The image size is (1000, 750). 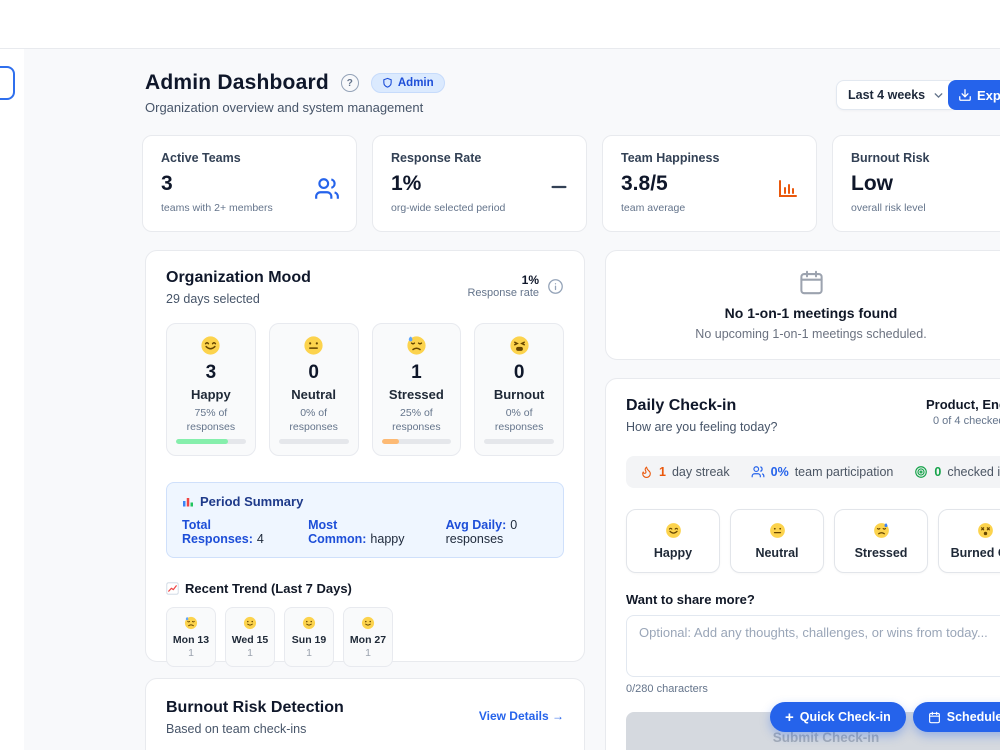 I want to click on flame-icon, so click(x=646, y=472).